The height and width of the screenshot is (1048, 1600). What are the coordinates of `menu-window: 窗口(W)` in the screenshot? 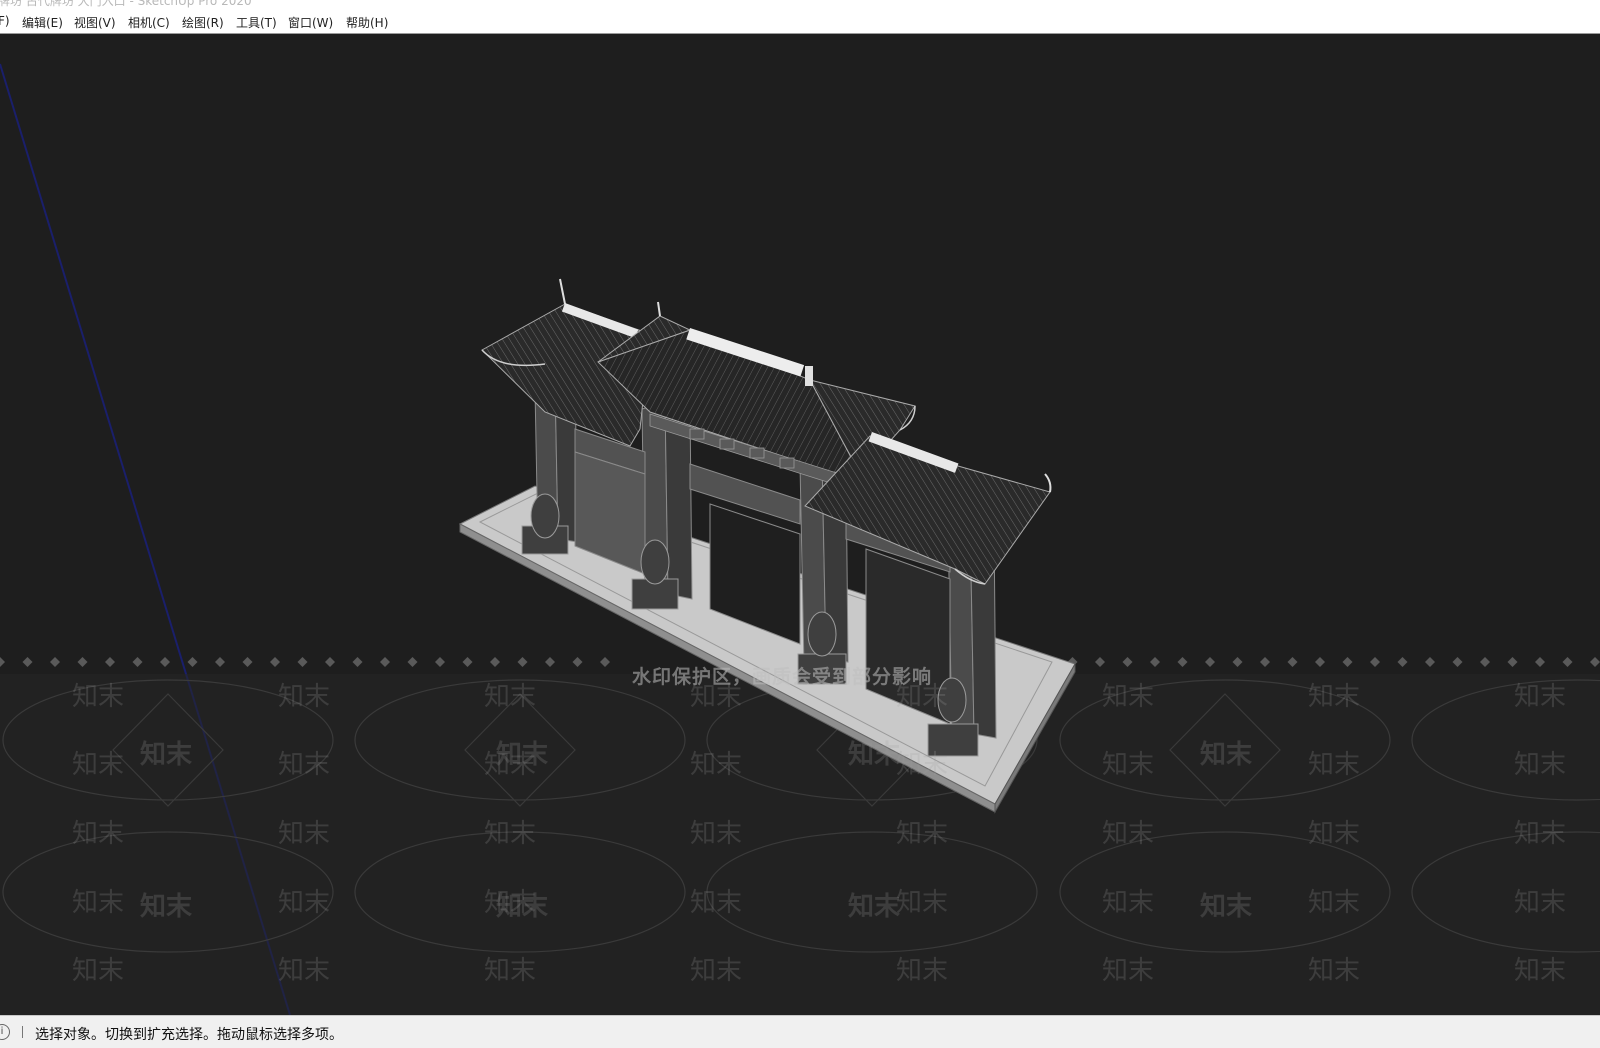 It's located at (310, 22).